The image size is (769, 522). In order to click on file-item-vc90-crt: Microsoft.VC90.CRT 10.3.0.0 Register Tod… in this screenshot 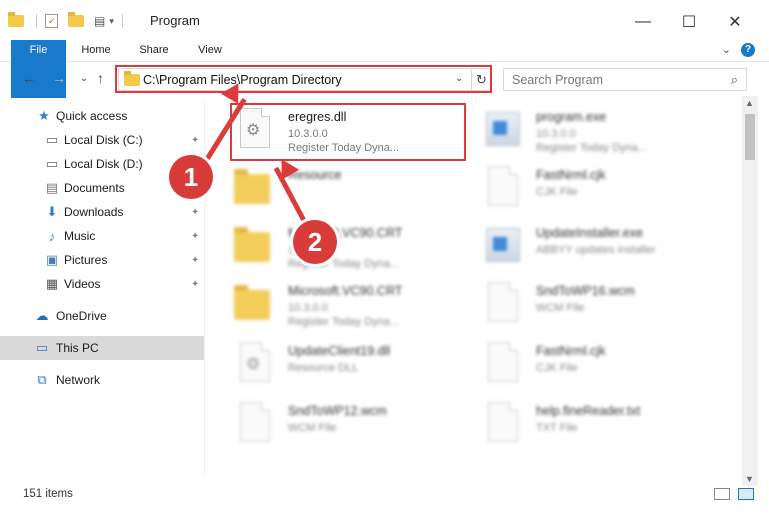, I will do `click(356, 247)`.